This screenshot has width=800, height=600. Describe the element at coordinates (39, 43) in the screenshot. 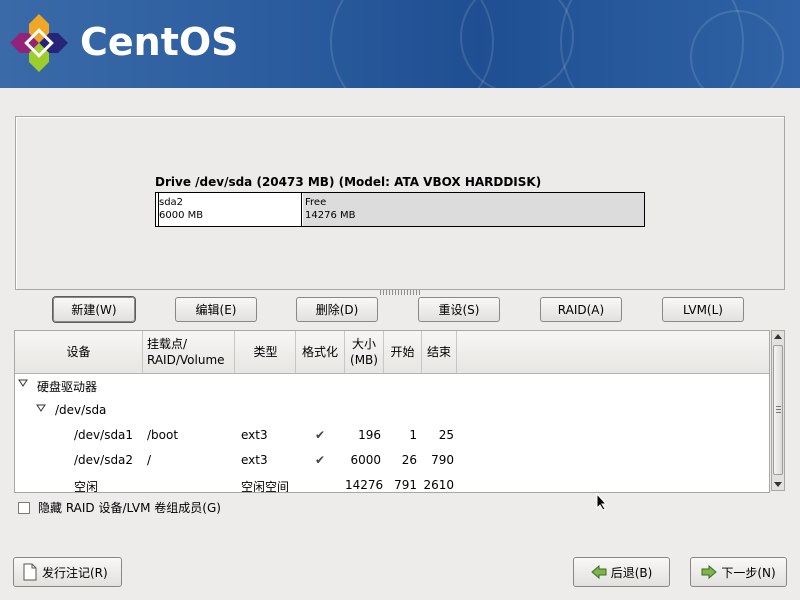

I see `centos-logo-icon` at that location.